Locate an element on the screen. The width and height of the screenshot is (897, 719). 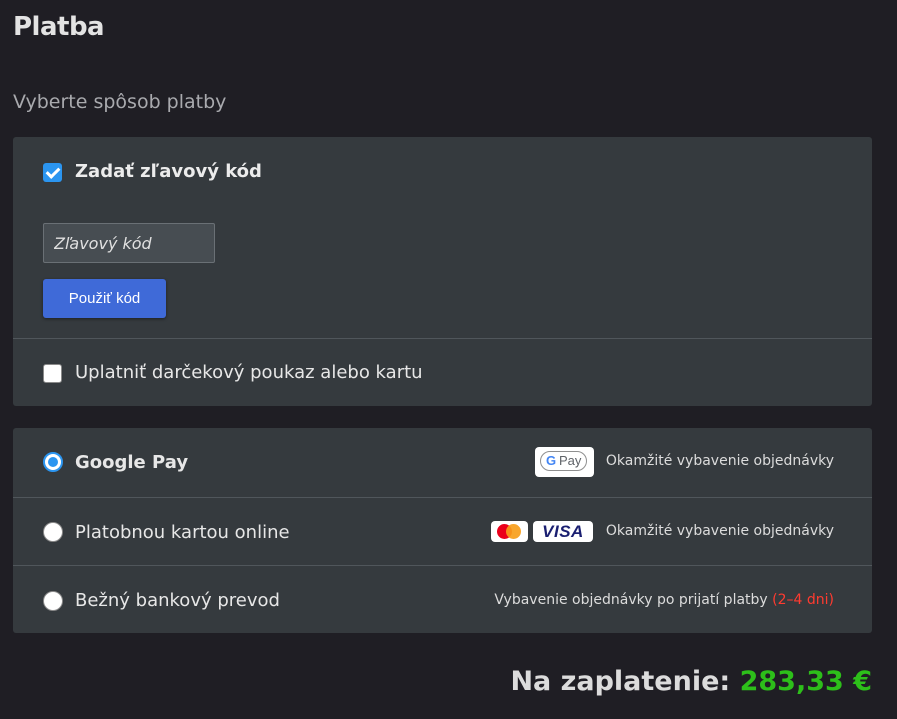
visa-icon: VISA is located at coordinates (563, 531).